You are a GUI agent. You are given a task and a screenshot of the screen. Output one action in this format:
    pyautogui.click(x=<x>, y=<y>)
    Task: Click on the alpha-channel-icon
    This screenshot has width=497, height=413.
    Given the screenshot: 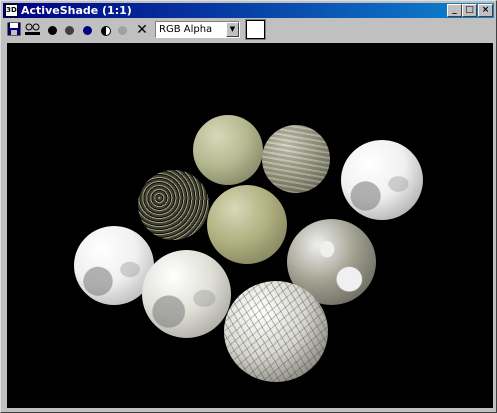 What is the action you would take?
    pyautogui.click(x=122, y=30)
    